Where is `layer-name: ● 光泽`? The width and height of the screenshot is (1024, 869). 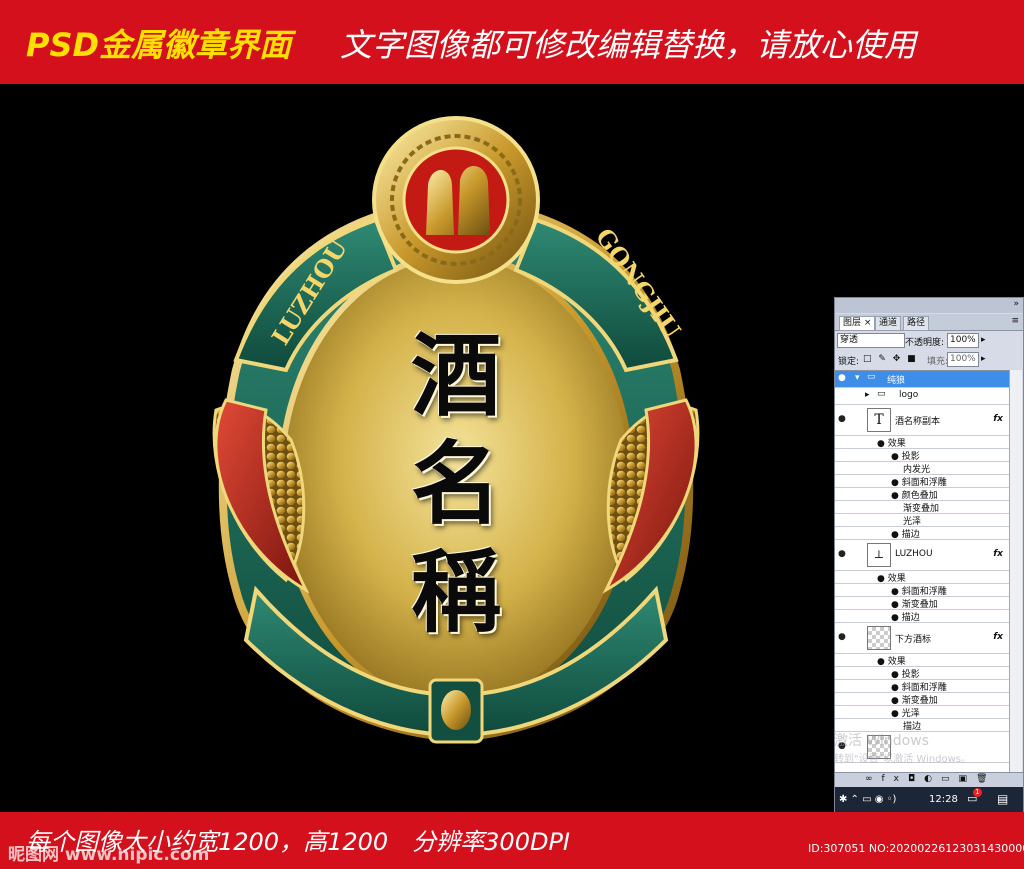 layer-name: ● 光泽 is located at coordinates (905, 714).